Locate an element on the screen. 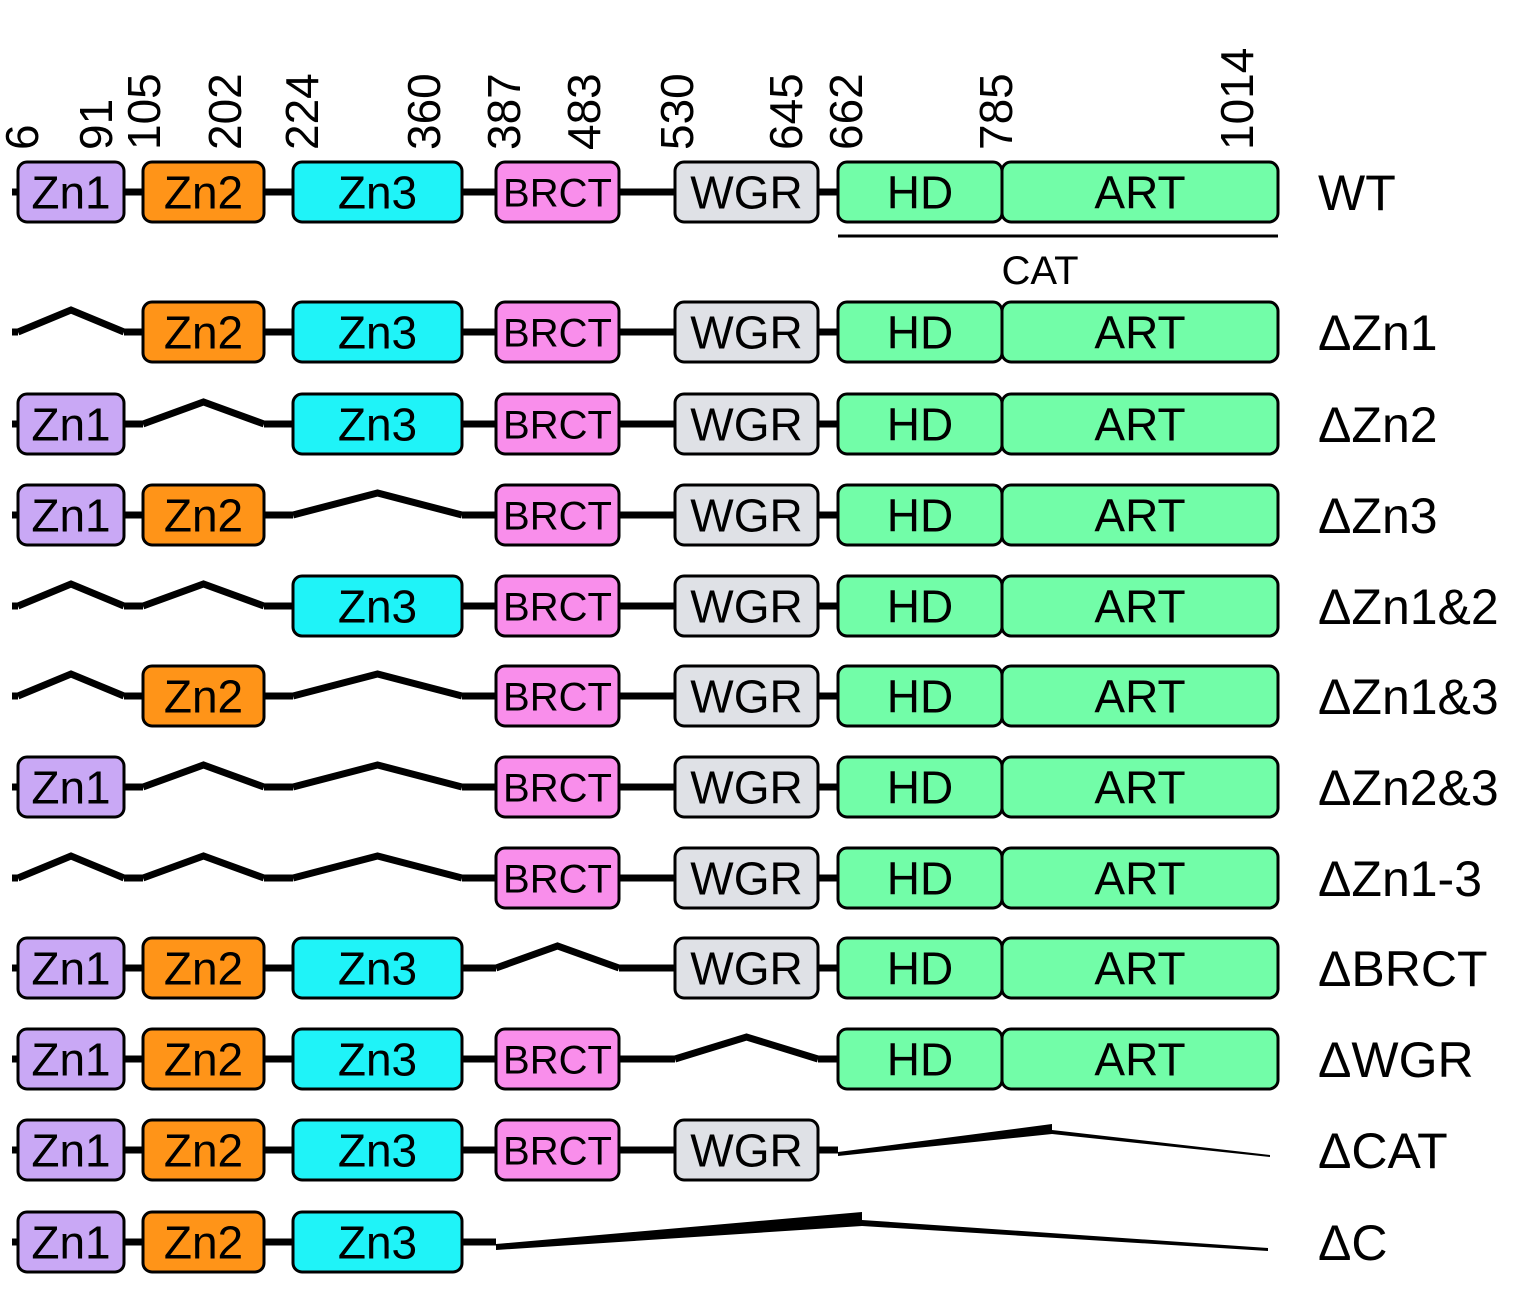  construct-row: Zn2 Zn3 BRCT WGR HD ART ΔZn1 is located at coordinates (725, 332).